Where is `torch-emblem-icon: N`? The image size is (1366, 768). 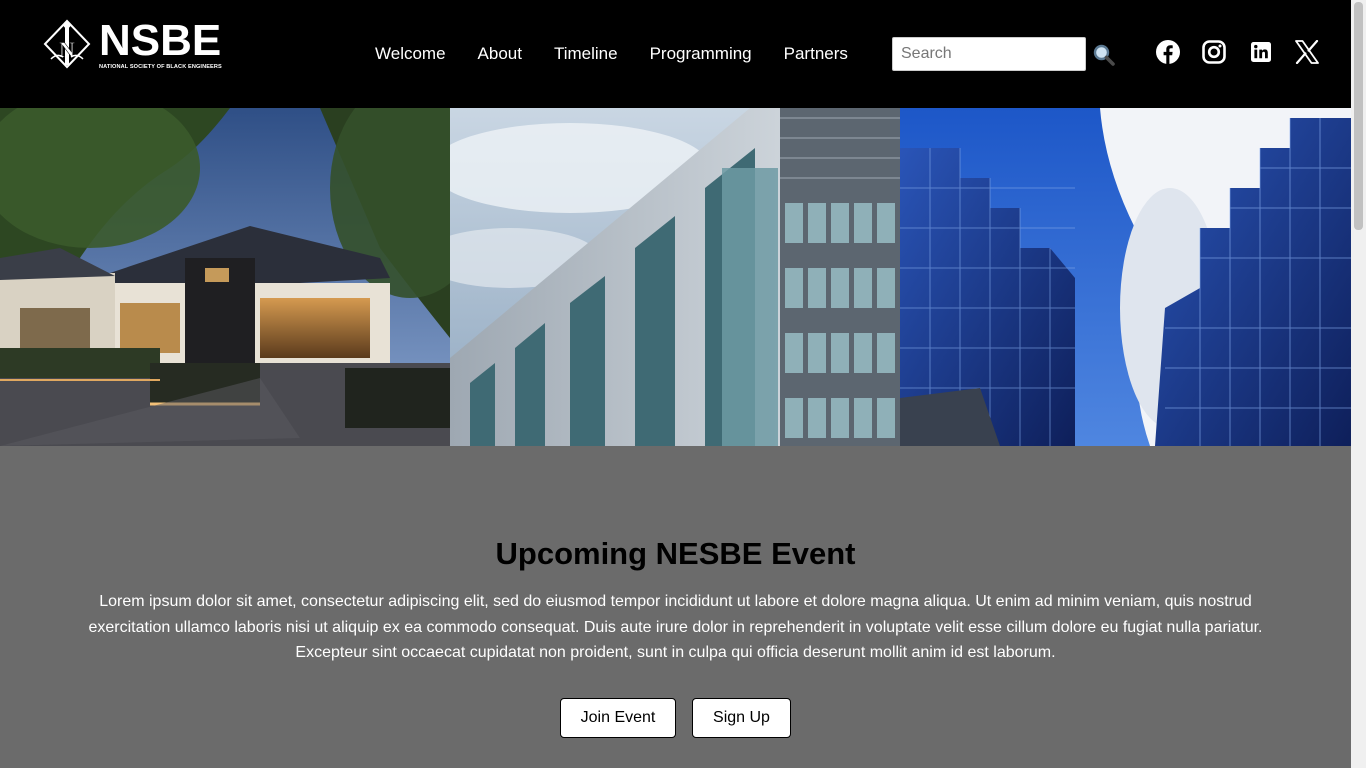 torch-emblem-icon: N is located at coordinates (67, 44).